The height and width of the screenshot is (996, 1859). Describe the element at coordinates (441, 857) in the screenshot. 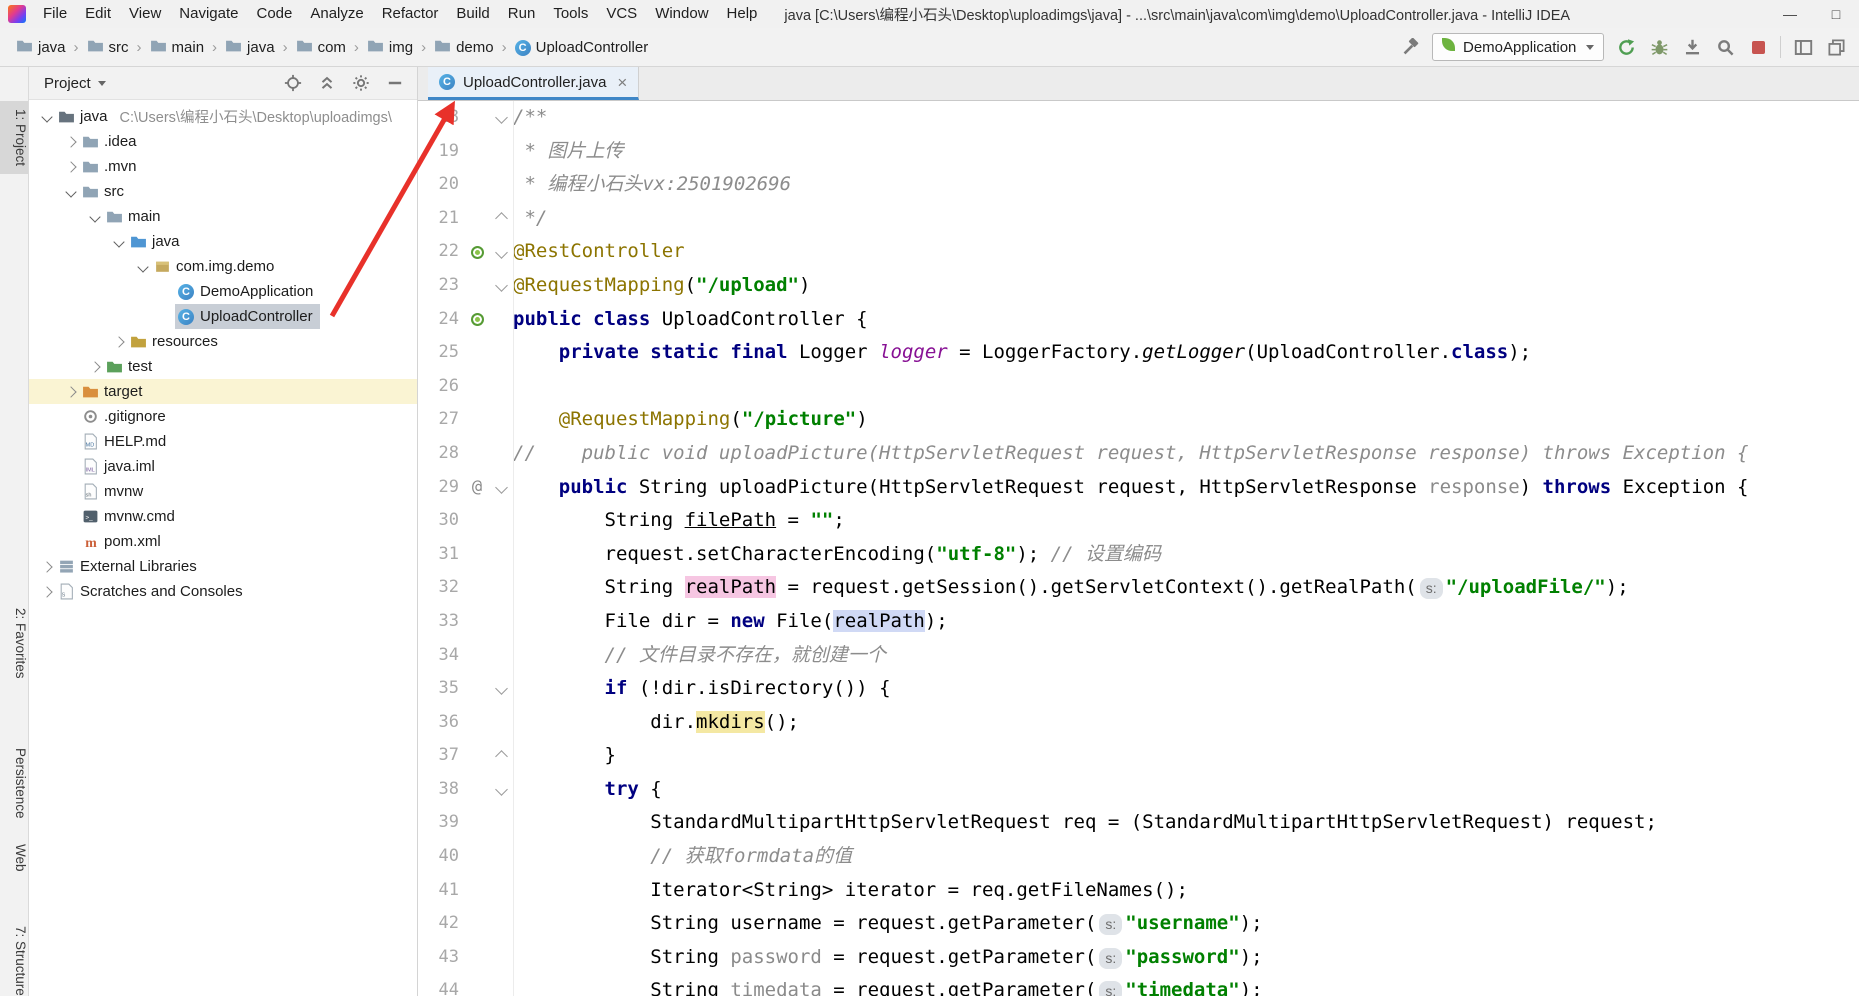

I see `line-number: 40` at that location.